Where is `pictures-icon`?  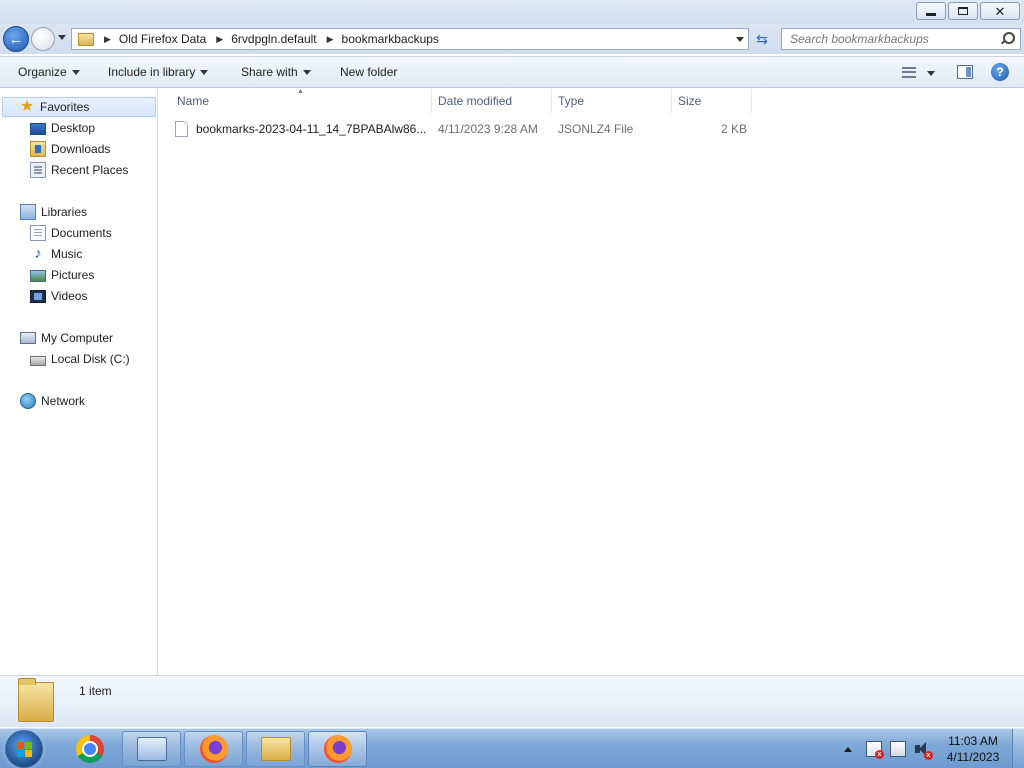
pictures-icon is located at coordinates (38, 275).